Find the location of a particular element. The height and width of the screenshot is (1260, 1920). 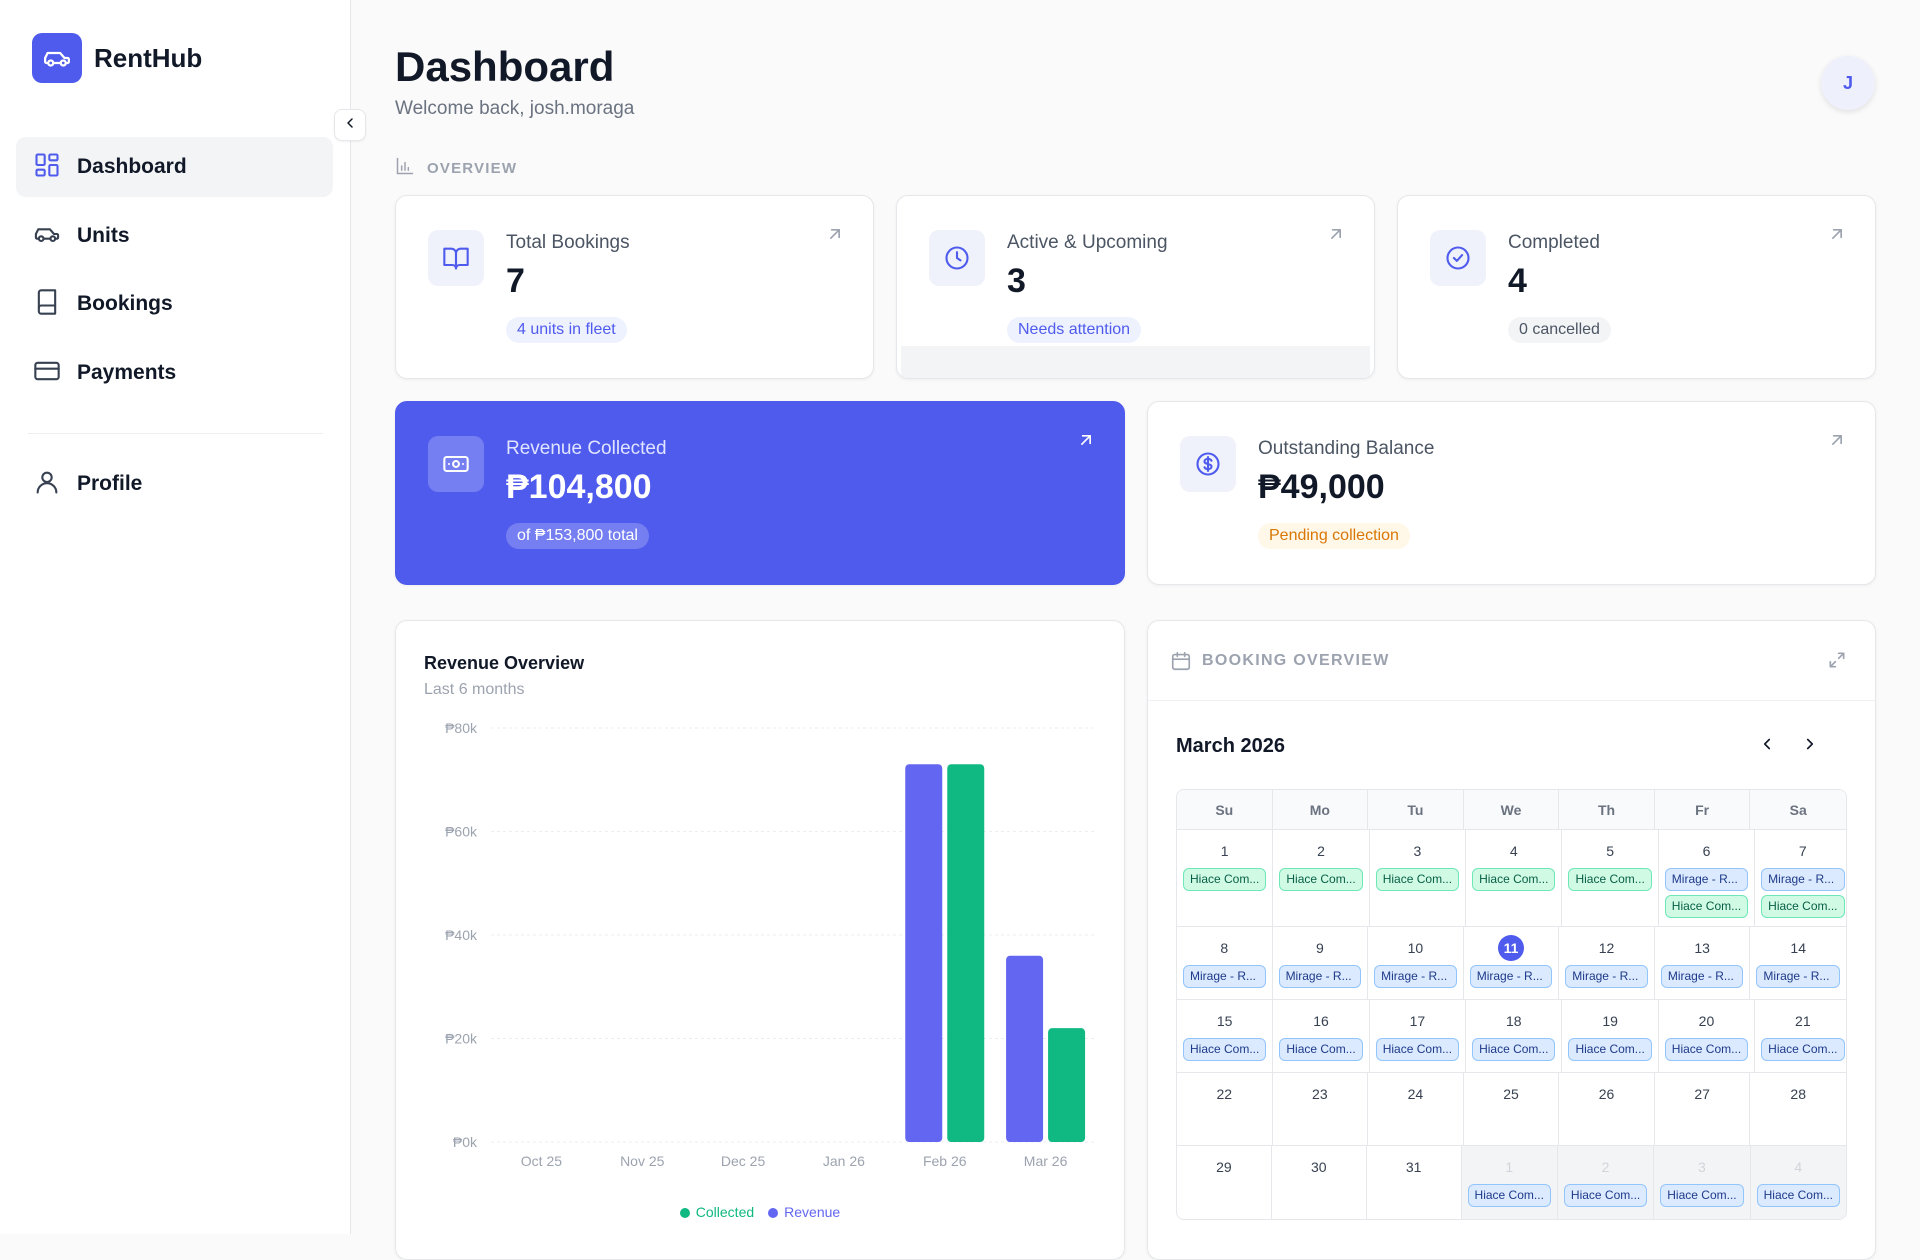

total-bookings-card: Total Bookings 7 4 units in fleet is located at coordinates (634, 287).